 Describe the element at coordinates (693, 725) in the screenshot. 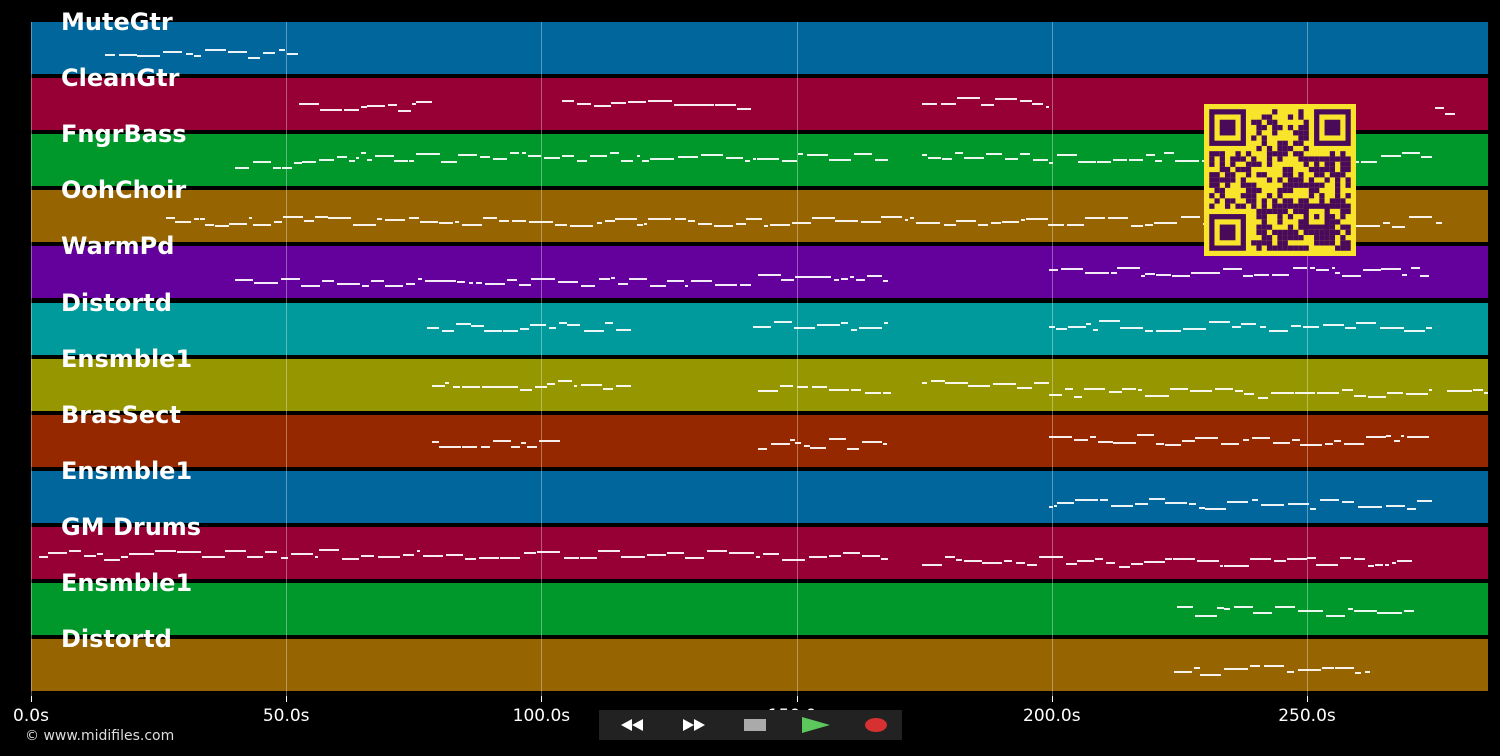

I see `fast-forward-button` at that location.